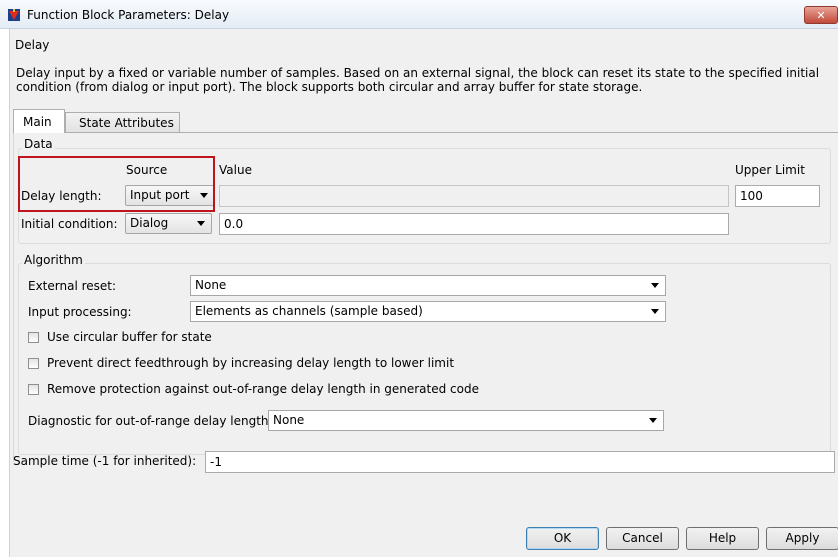 This screenshot has width=838, height=557. I want to click on delay-length-value-field, so click(474, 196).